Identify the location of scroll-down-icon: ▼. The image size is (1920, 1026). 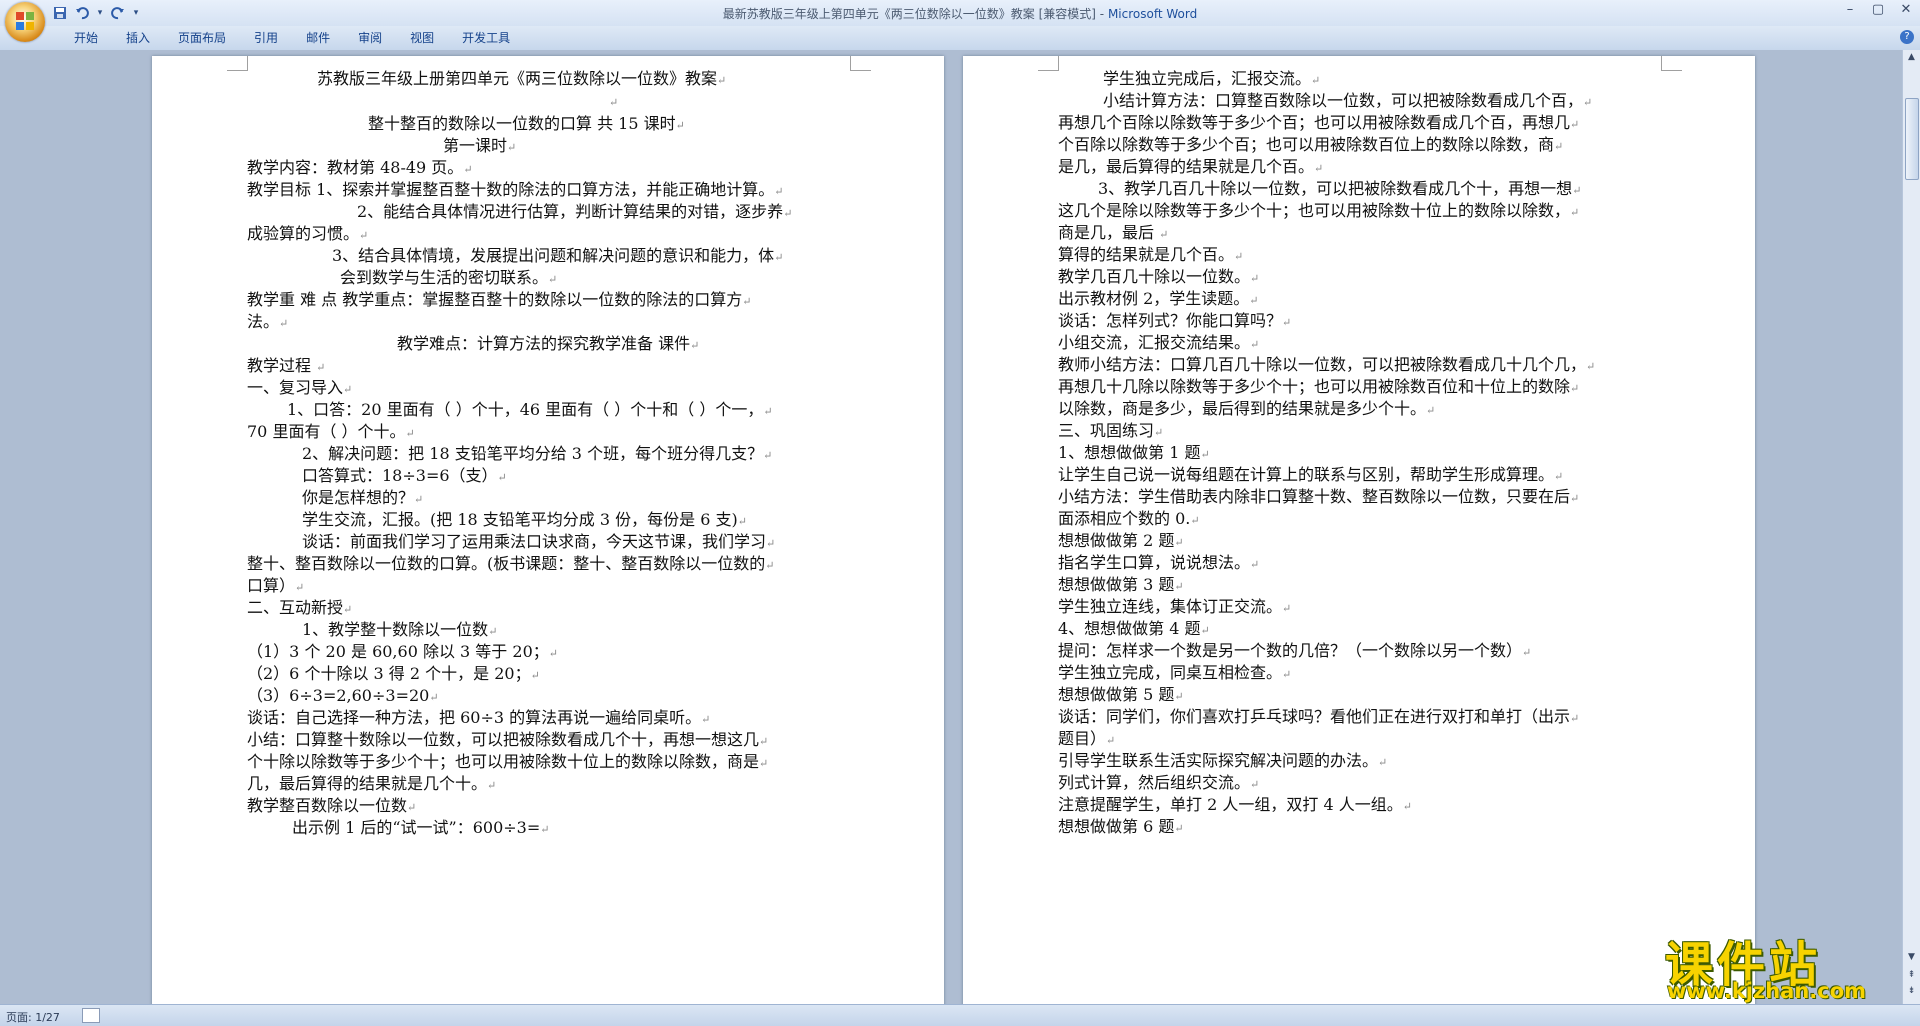
(1911, 957).